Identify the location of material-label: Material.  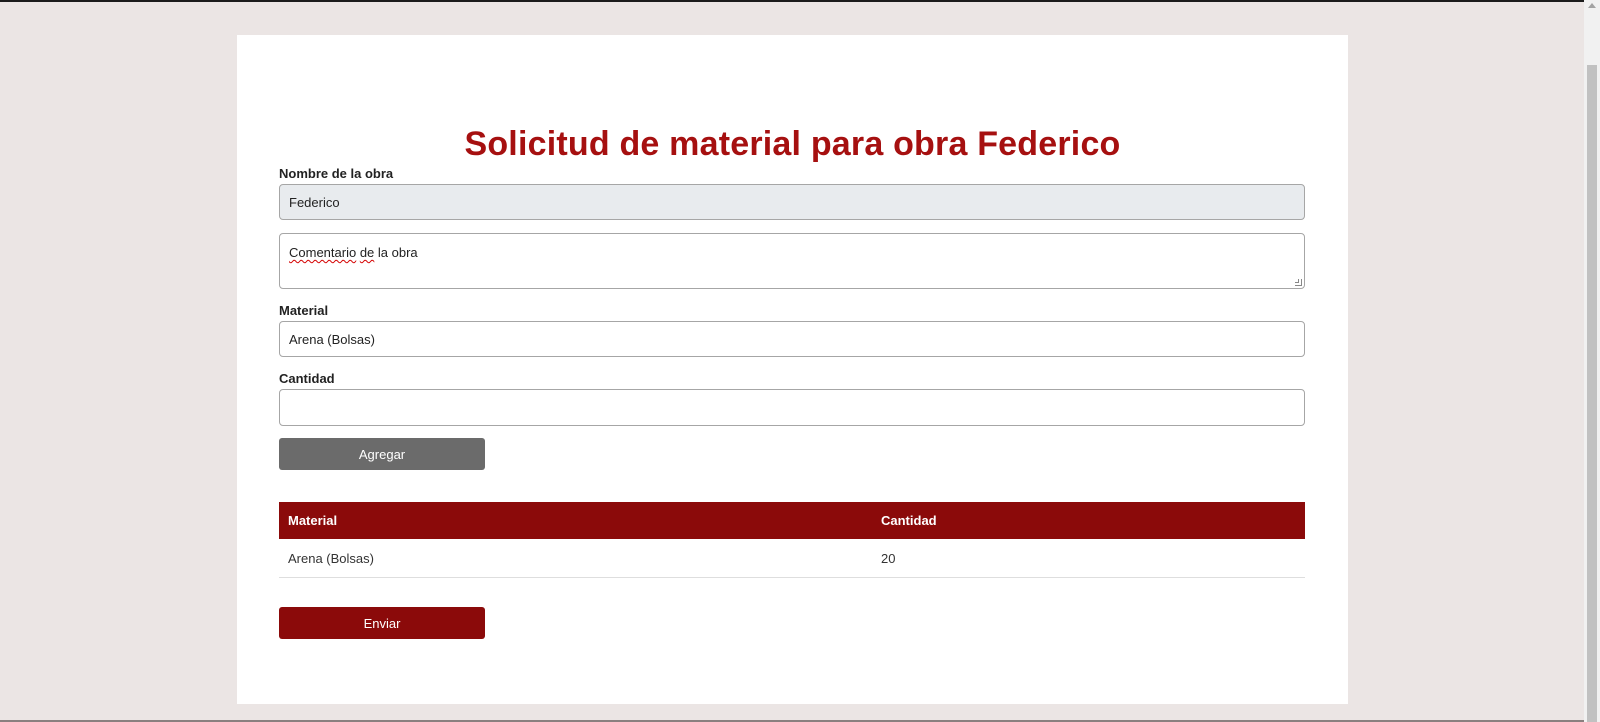
(304, 310).